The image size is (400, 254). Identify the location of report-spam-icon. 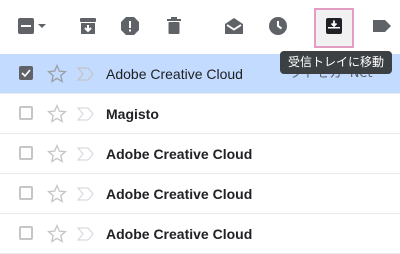
(130, 26).